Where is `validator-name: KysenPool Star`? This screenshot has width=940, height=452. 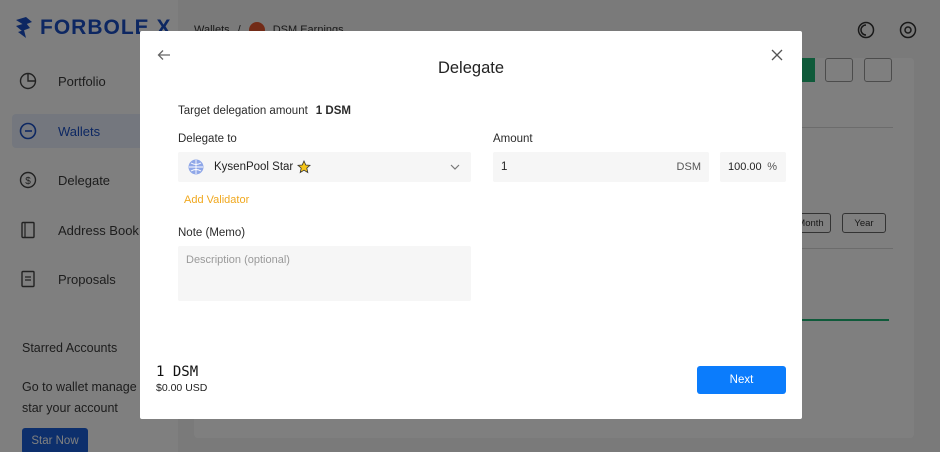 validator-name: KysenPool Star is located at coordinates (254, 167).